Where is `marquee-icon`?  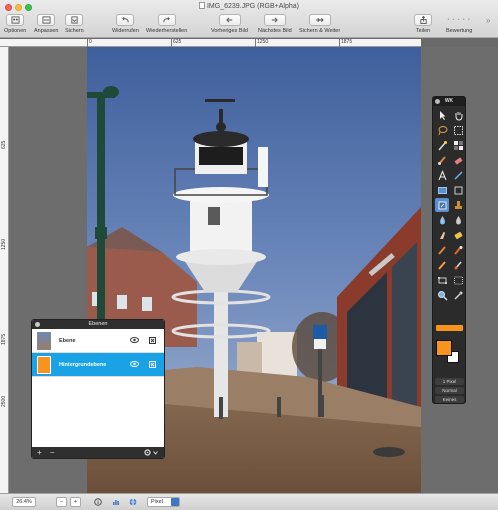 marquee-icon is located at coordinates (458, 130).